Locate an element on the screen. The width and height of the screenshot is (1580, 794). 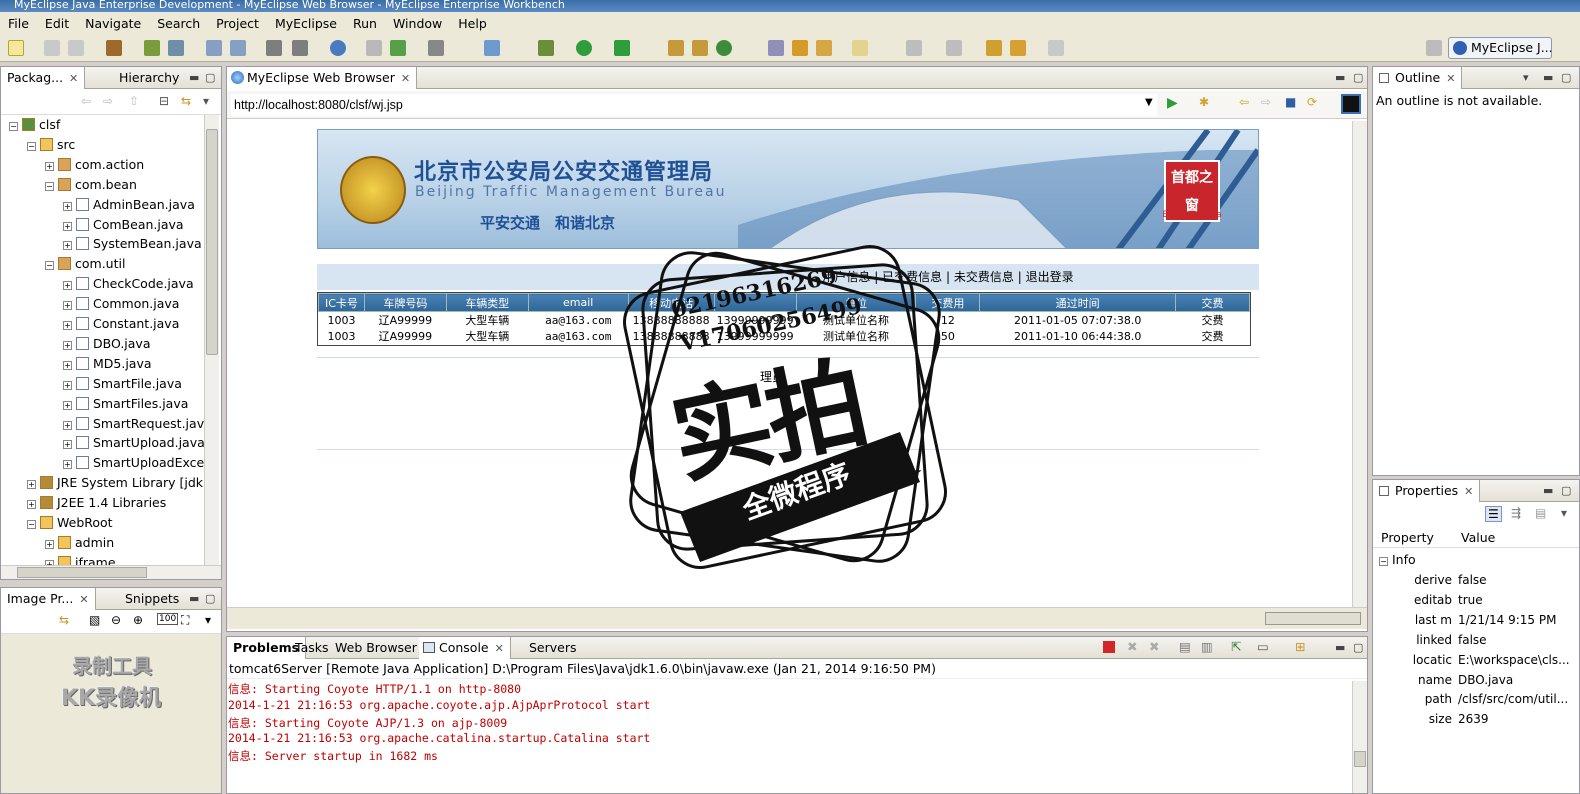
tree-item: + SystemBean.java is located at coordinates (132, 244).